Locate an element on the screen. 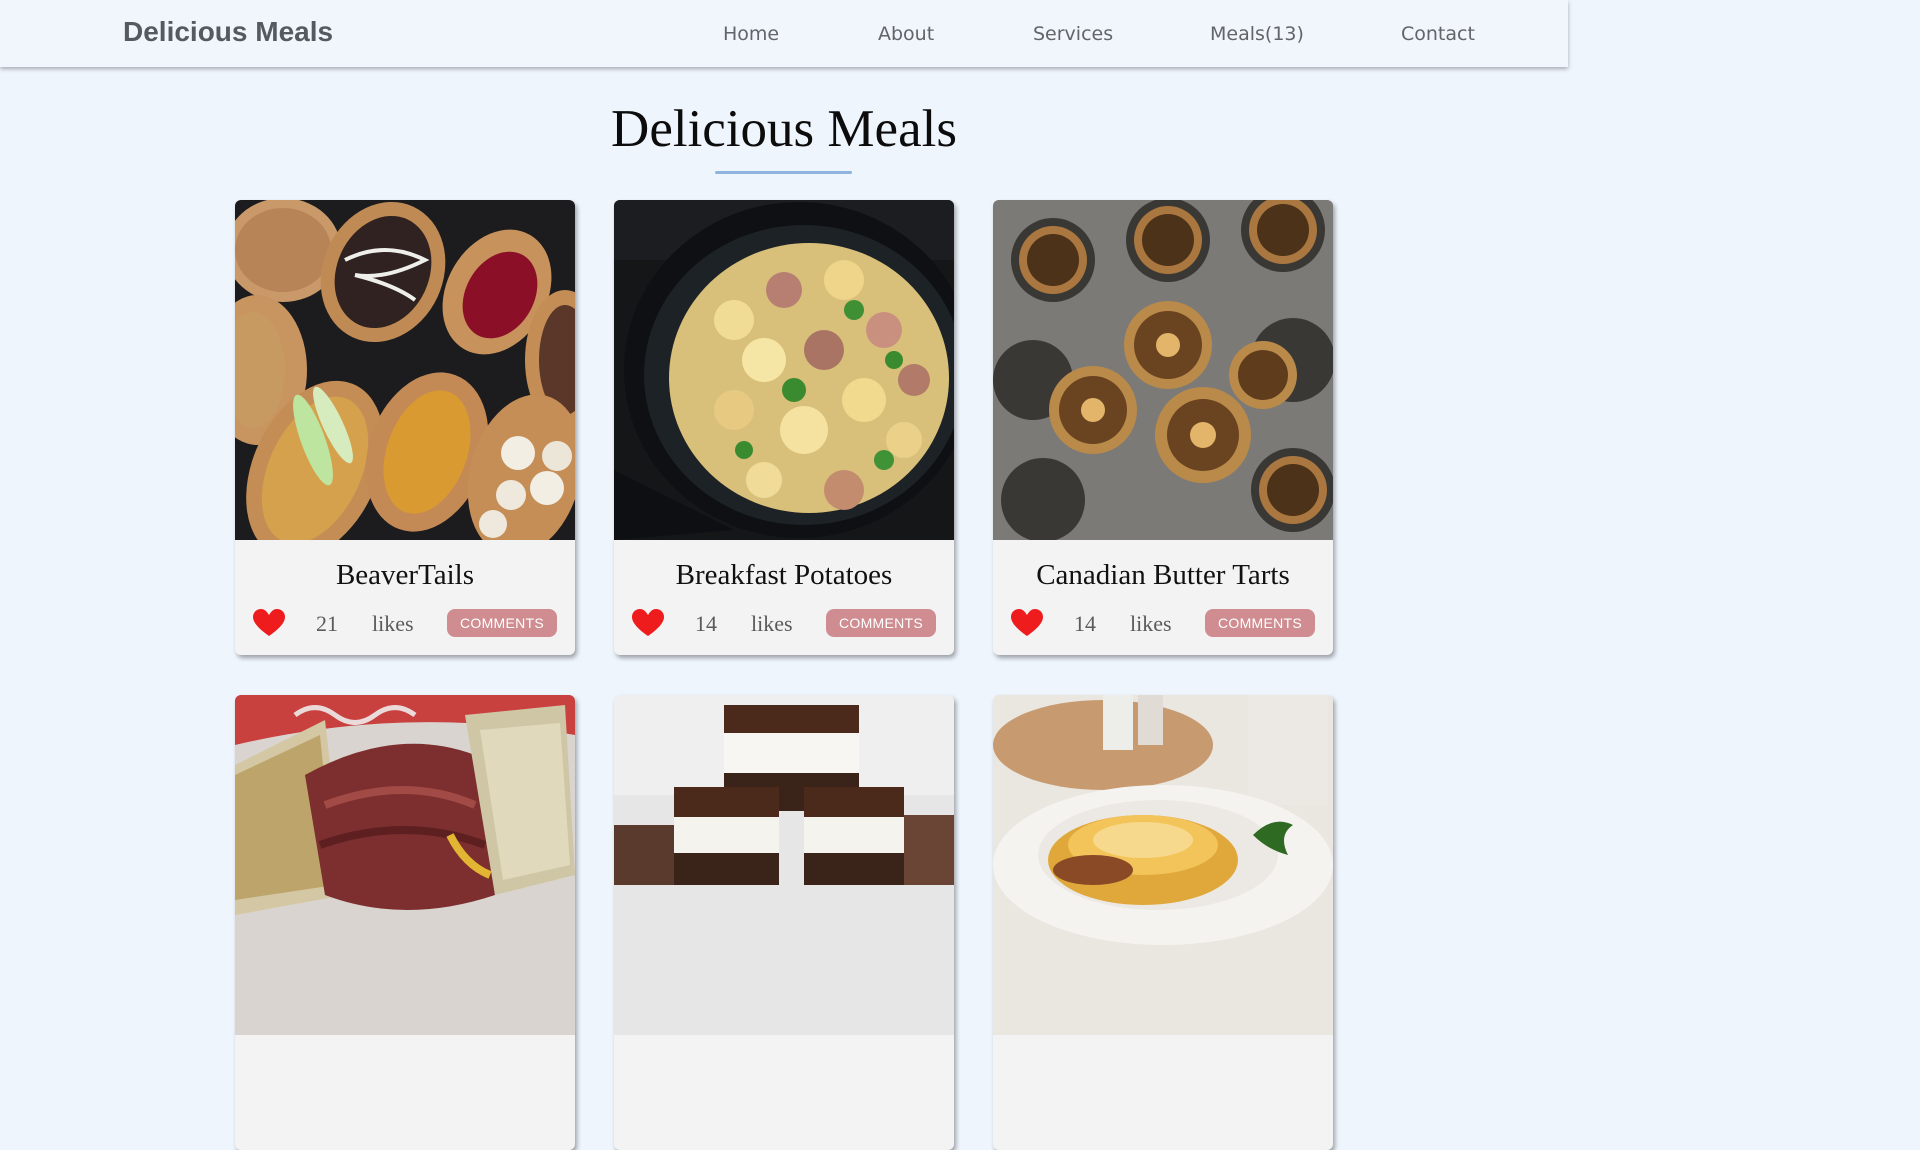 The width and height of the screenshot is (1920, 1150). meal-card-beavertails: BeaverTails 21 likes COMMENTS is located at coordinates (405, 427).